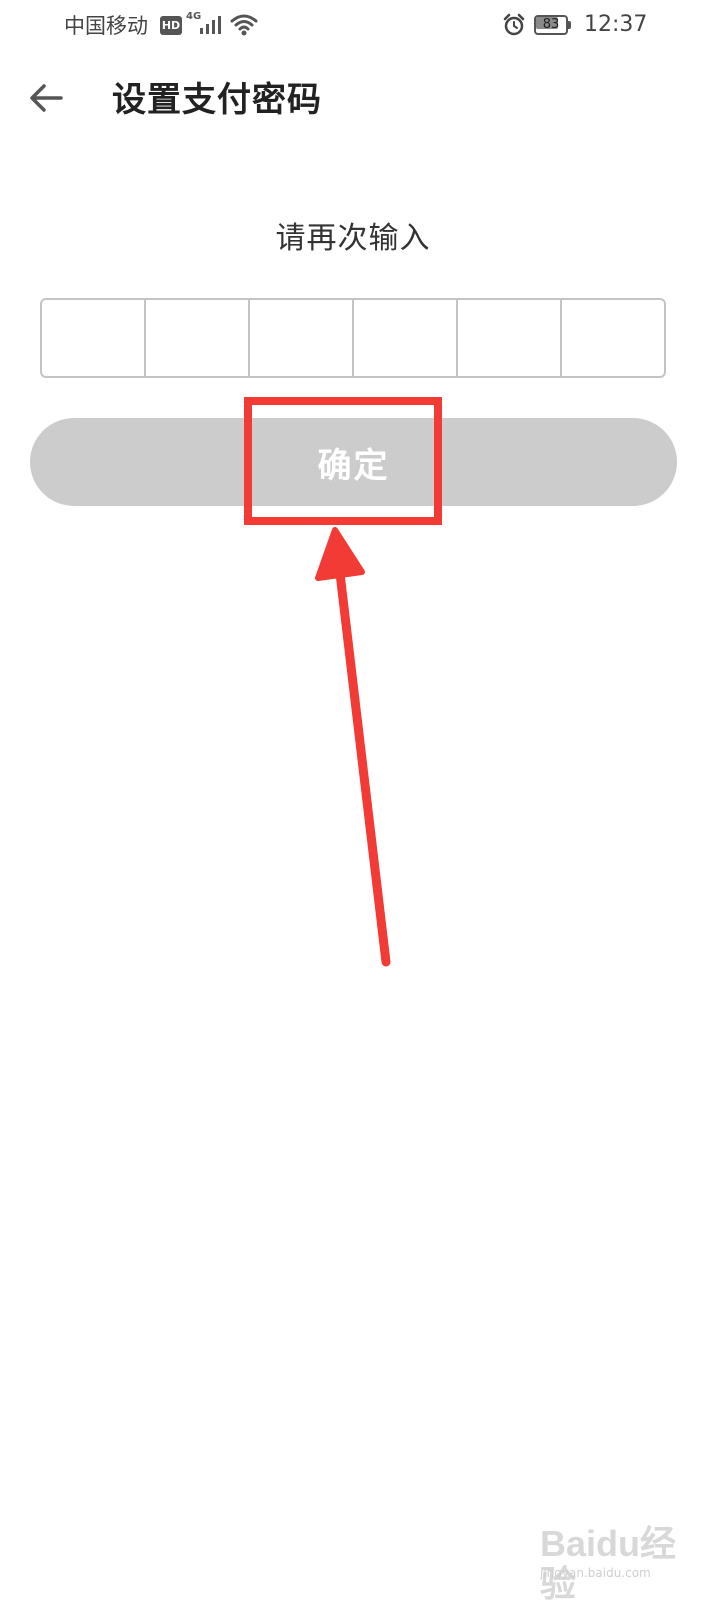 The image size is (720, 1600). Describe the element at coordinates (608, 1561) in the screenshot. I see `watermark-brand: Baidu经验` at that location.